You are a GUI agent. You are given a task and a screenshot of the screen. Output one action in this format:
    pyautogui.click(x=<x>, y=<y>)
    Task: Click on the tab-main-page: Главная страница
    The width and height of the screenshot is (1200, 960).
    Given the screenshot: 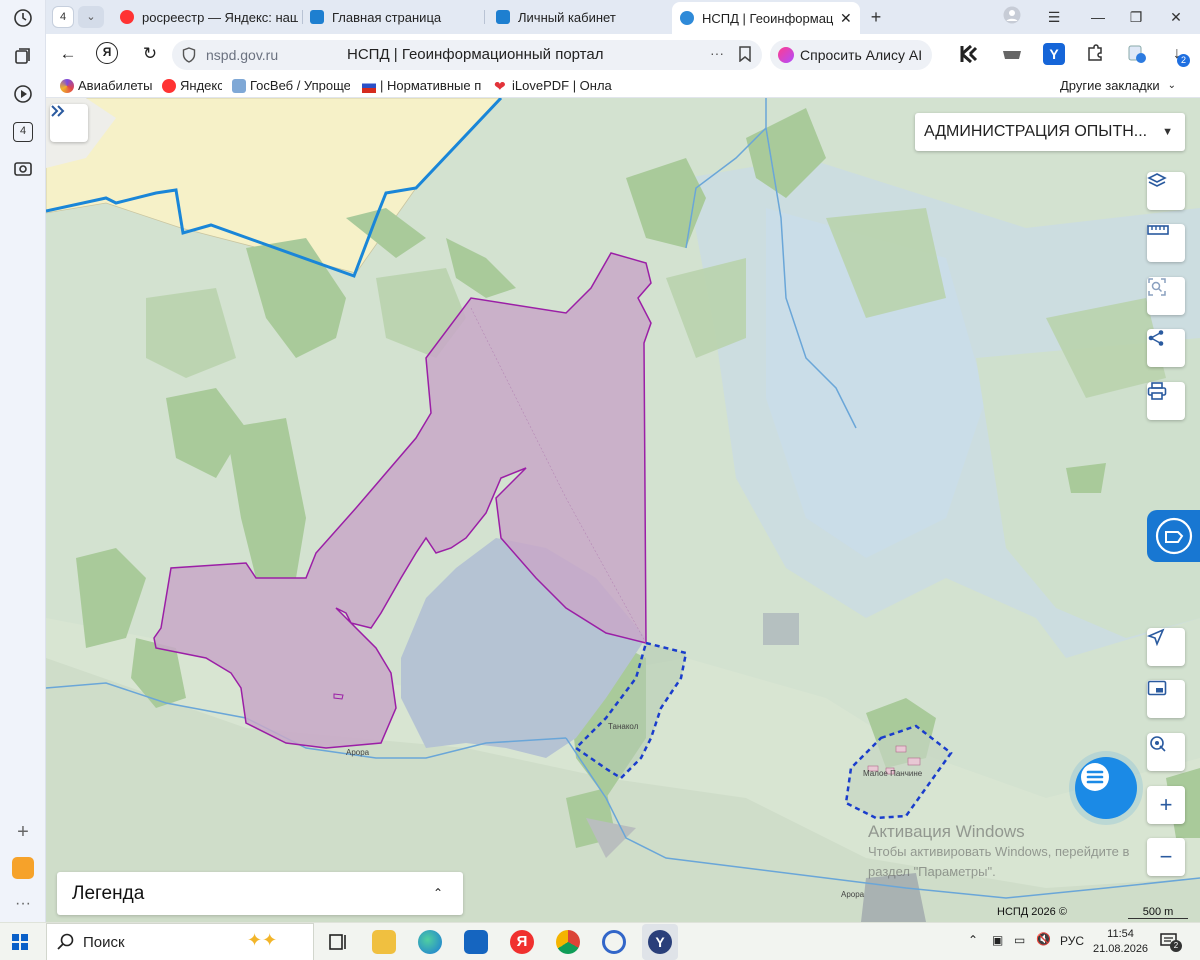 What is the action you would take?
    pyautogui.click(x=398, y=17)
    